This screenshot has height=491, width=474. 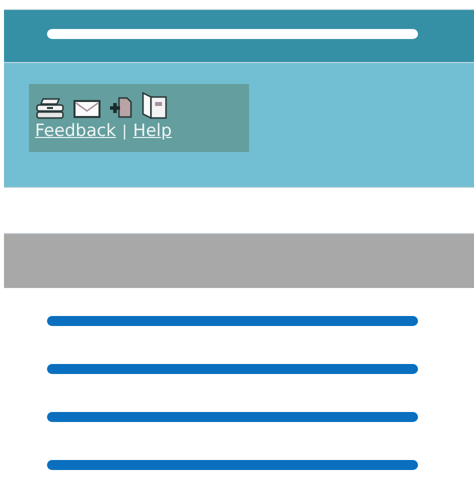 I want to click on book-icon, so click(x=155, y=105).